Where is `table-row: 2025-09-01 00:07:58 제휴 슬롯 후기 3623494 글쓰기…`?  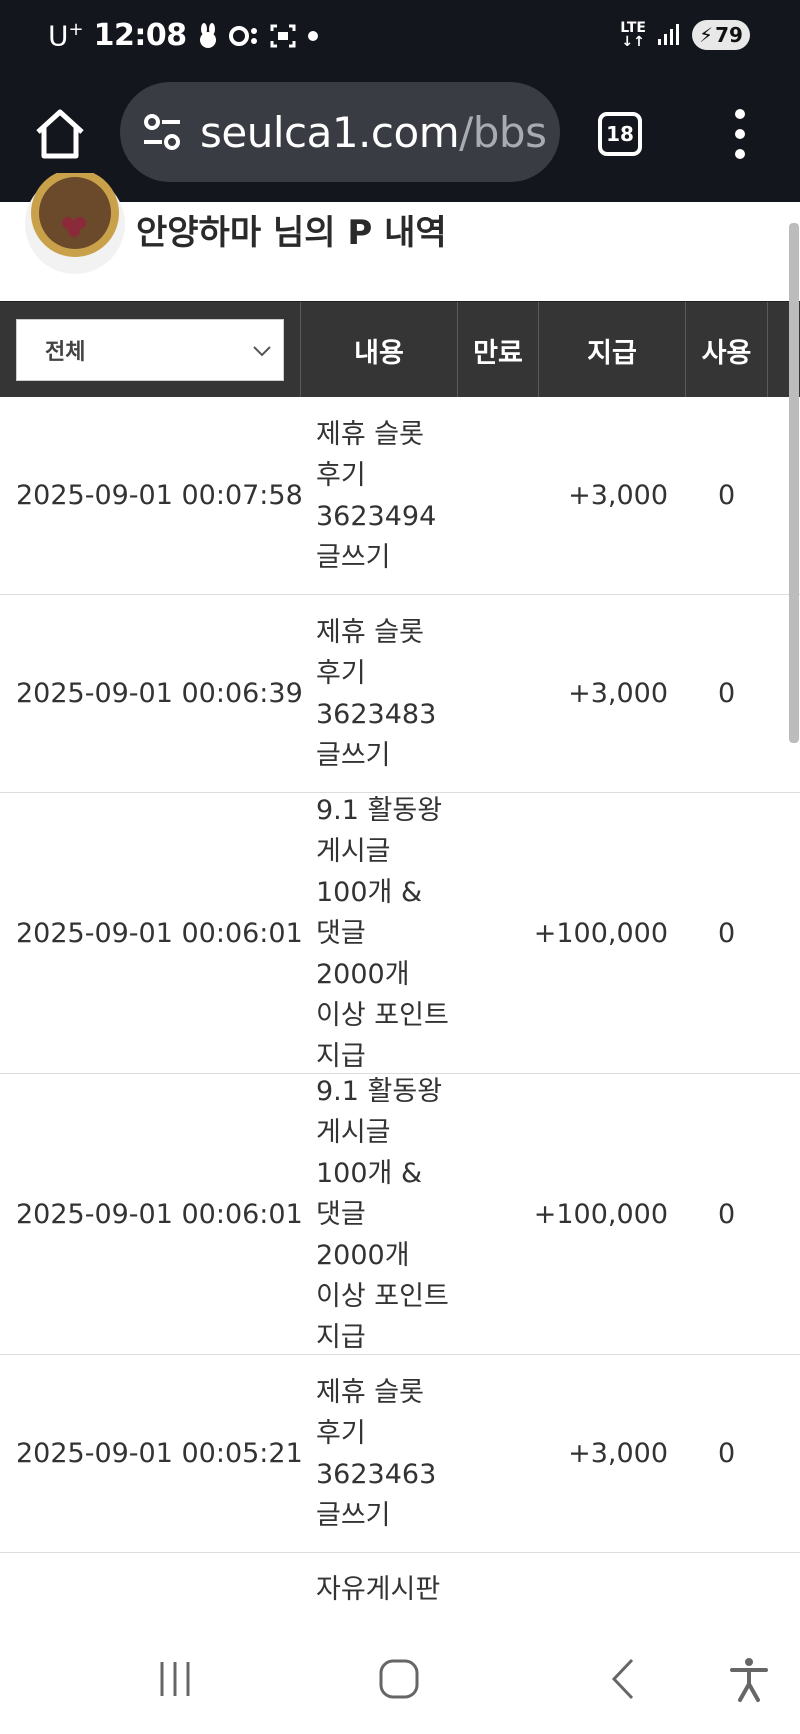
table-row: 2025-09-01 00:07:58 제휴 슬롯 후기 3623494 글쓰기… is located at coordinates (400, 496).